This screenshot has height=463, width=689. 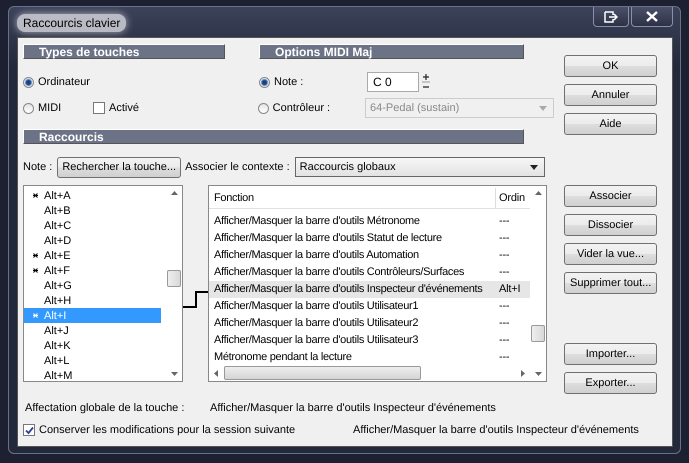 What do you see at coordinates (92, 330) in the screenshot?
I see `key-item: Alt+J` at bounding box center [92, 330].